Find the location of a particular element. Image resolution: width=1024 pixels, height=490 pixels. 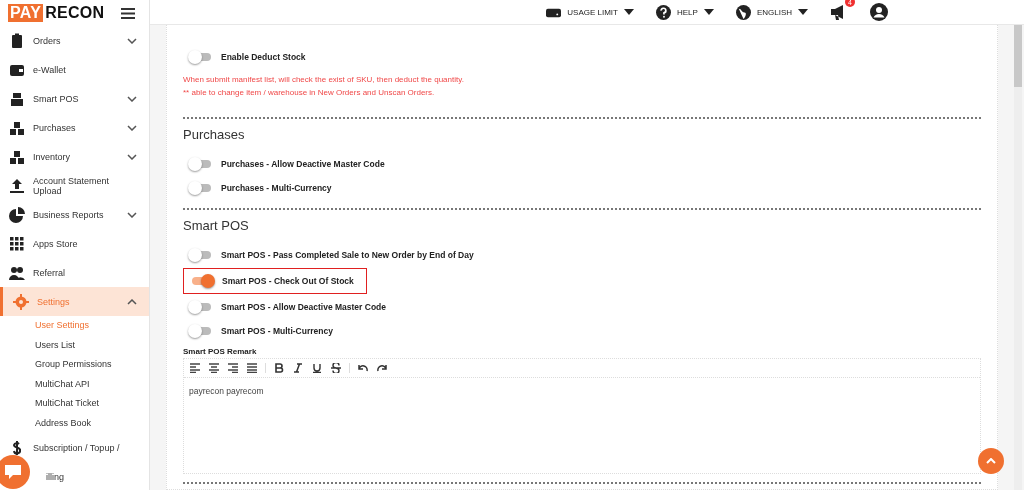

gear-icon is located at coordinates (21, 301).